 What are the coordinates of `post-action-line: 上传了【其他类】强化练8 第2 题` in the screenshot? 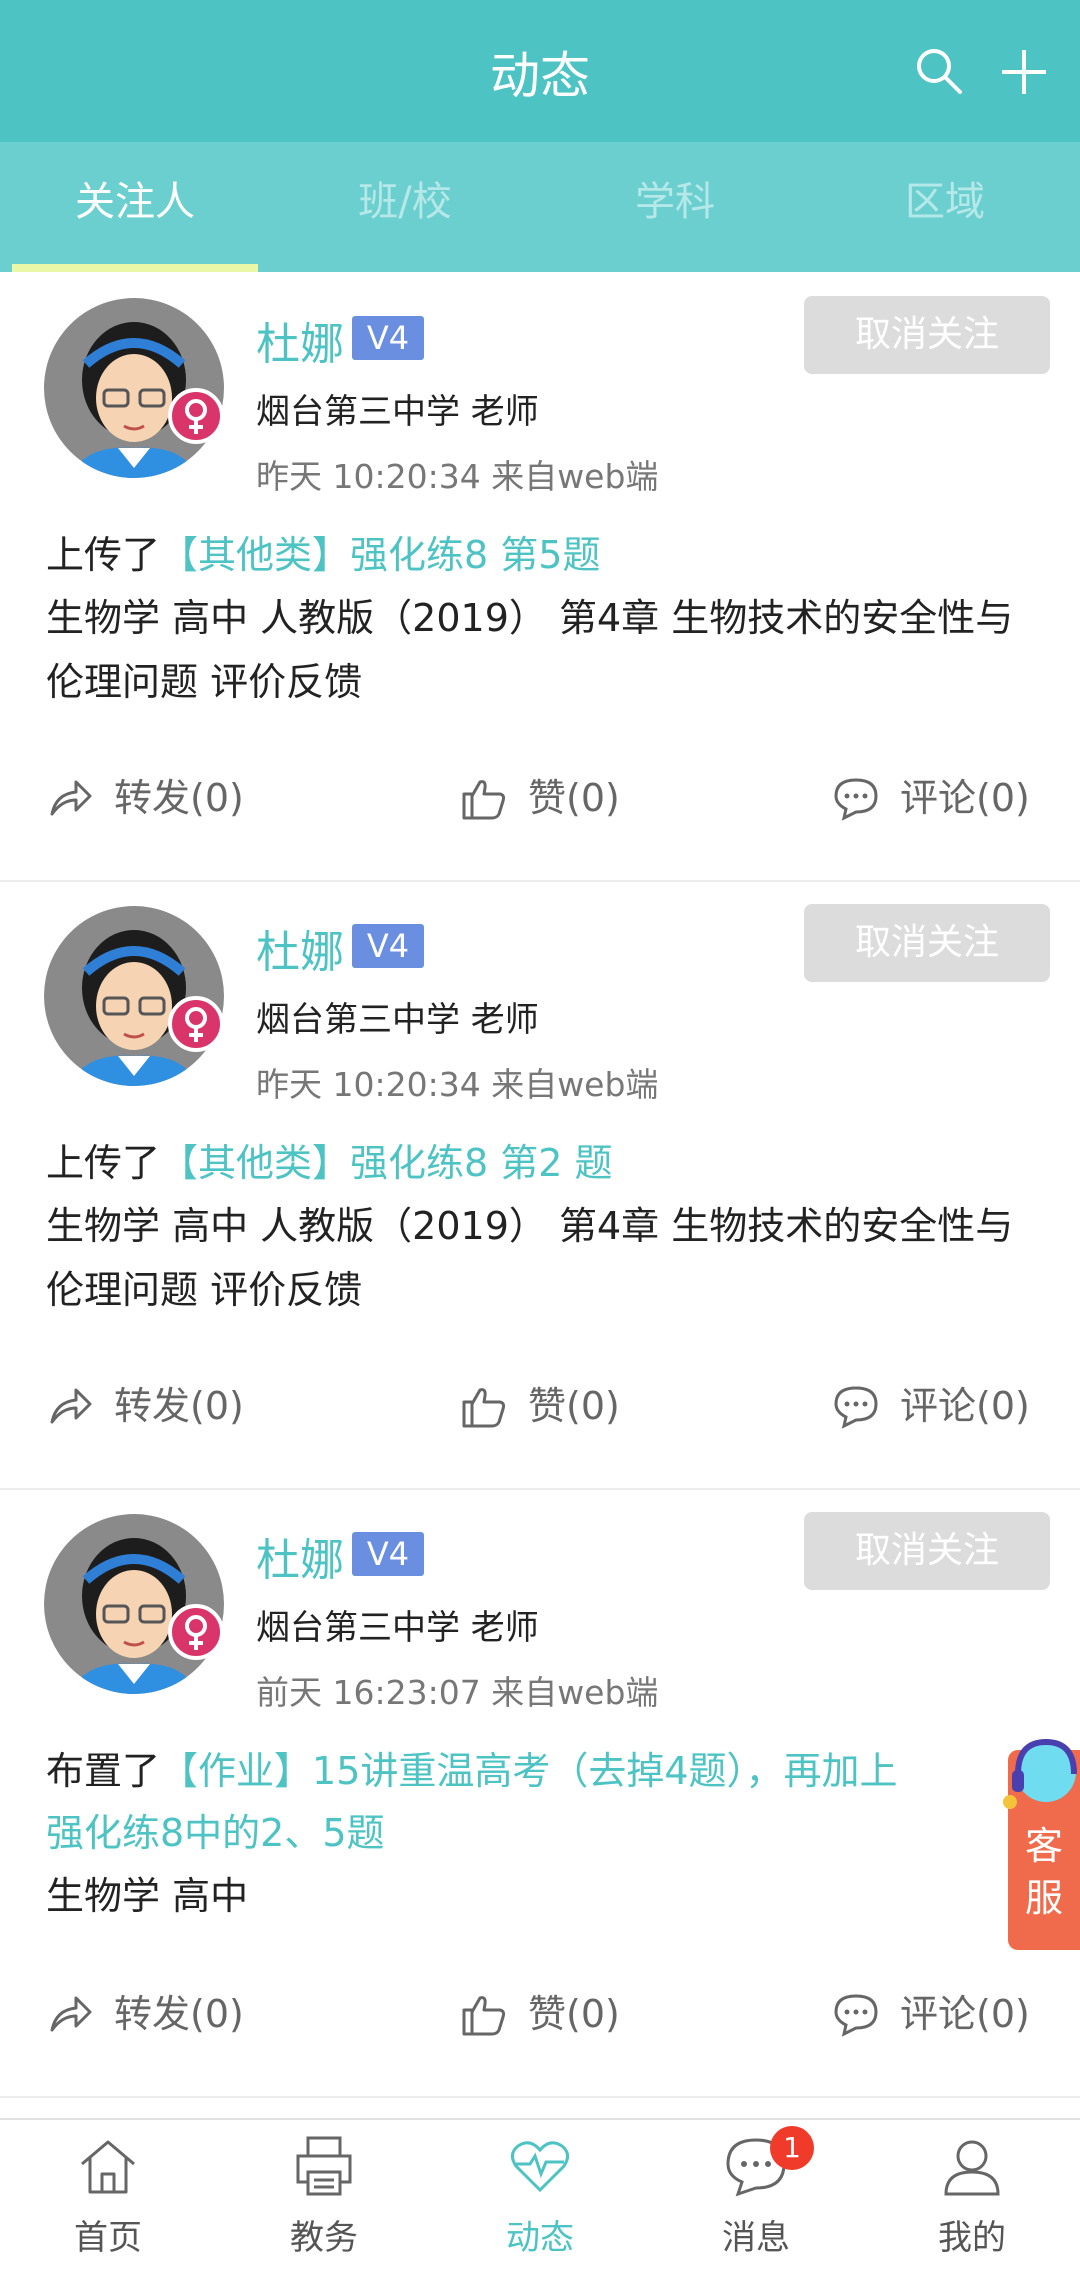 It's located at (329, 1159).